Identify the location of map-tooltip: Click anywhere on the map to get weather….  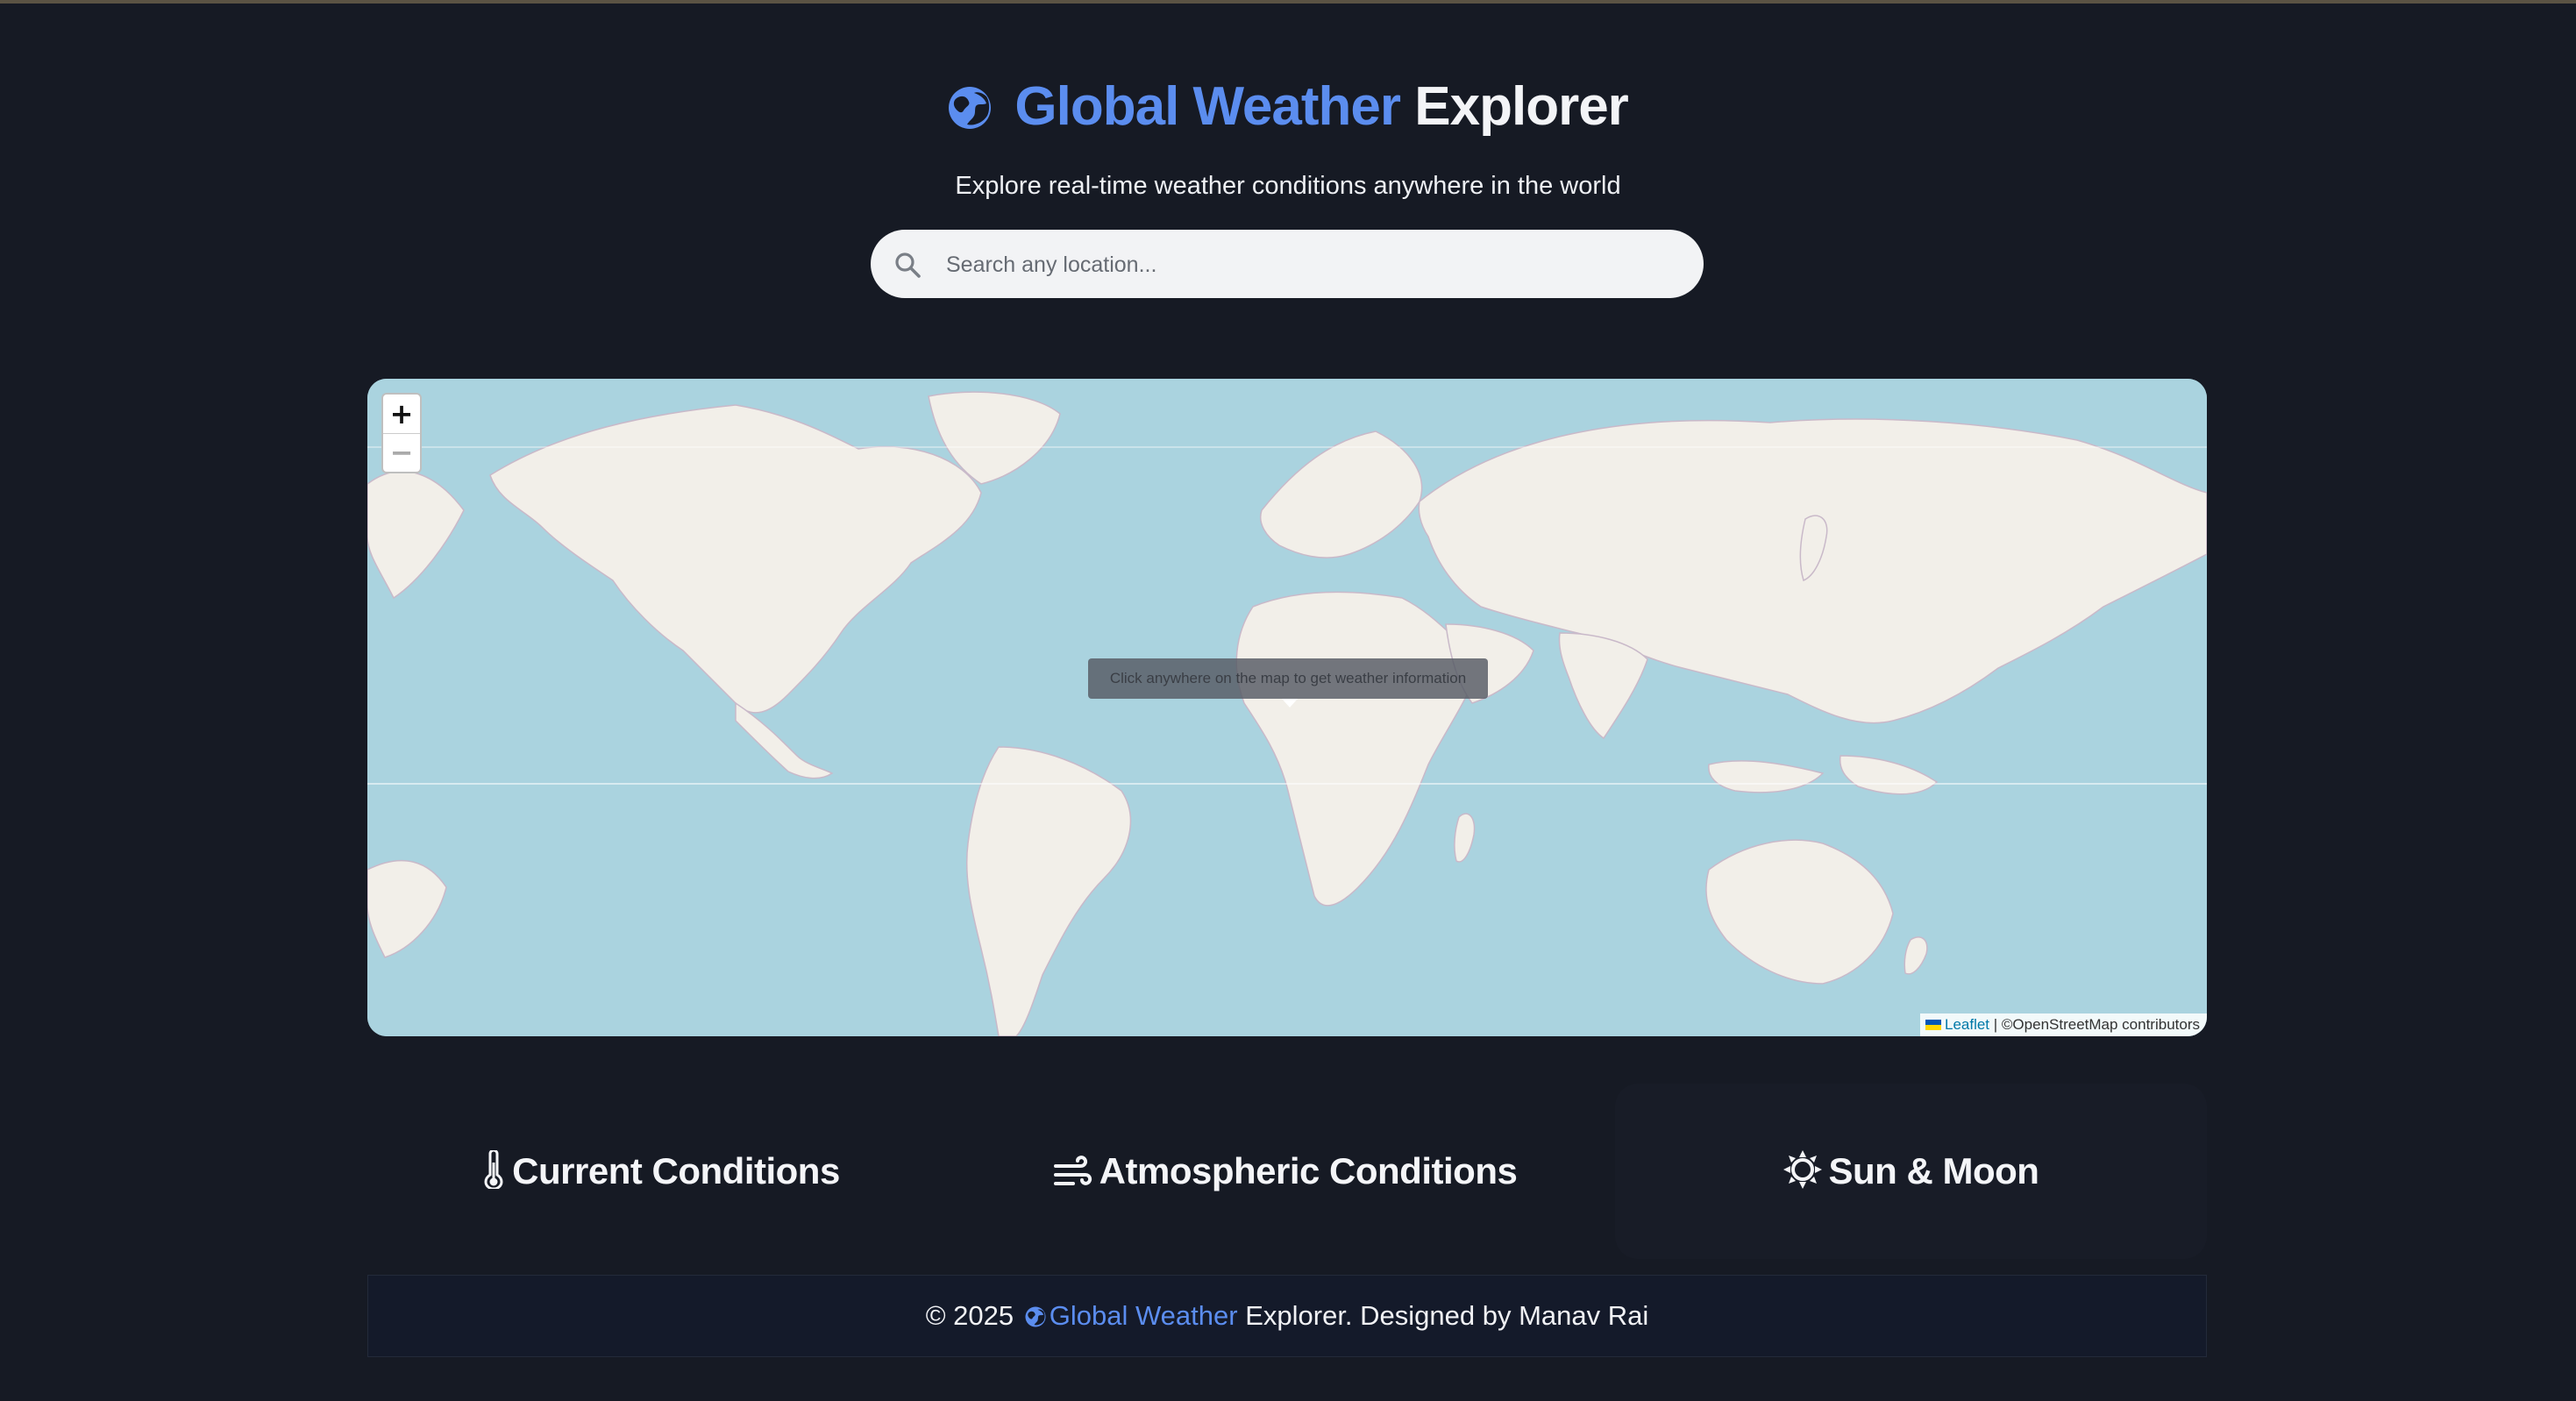
(1288, 678).